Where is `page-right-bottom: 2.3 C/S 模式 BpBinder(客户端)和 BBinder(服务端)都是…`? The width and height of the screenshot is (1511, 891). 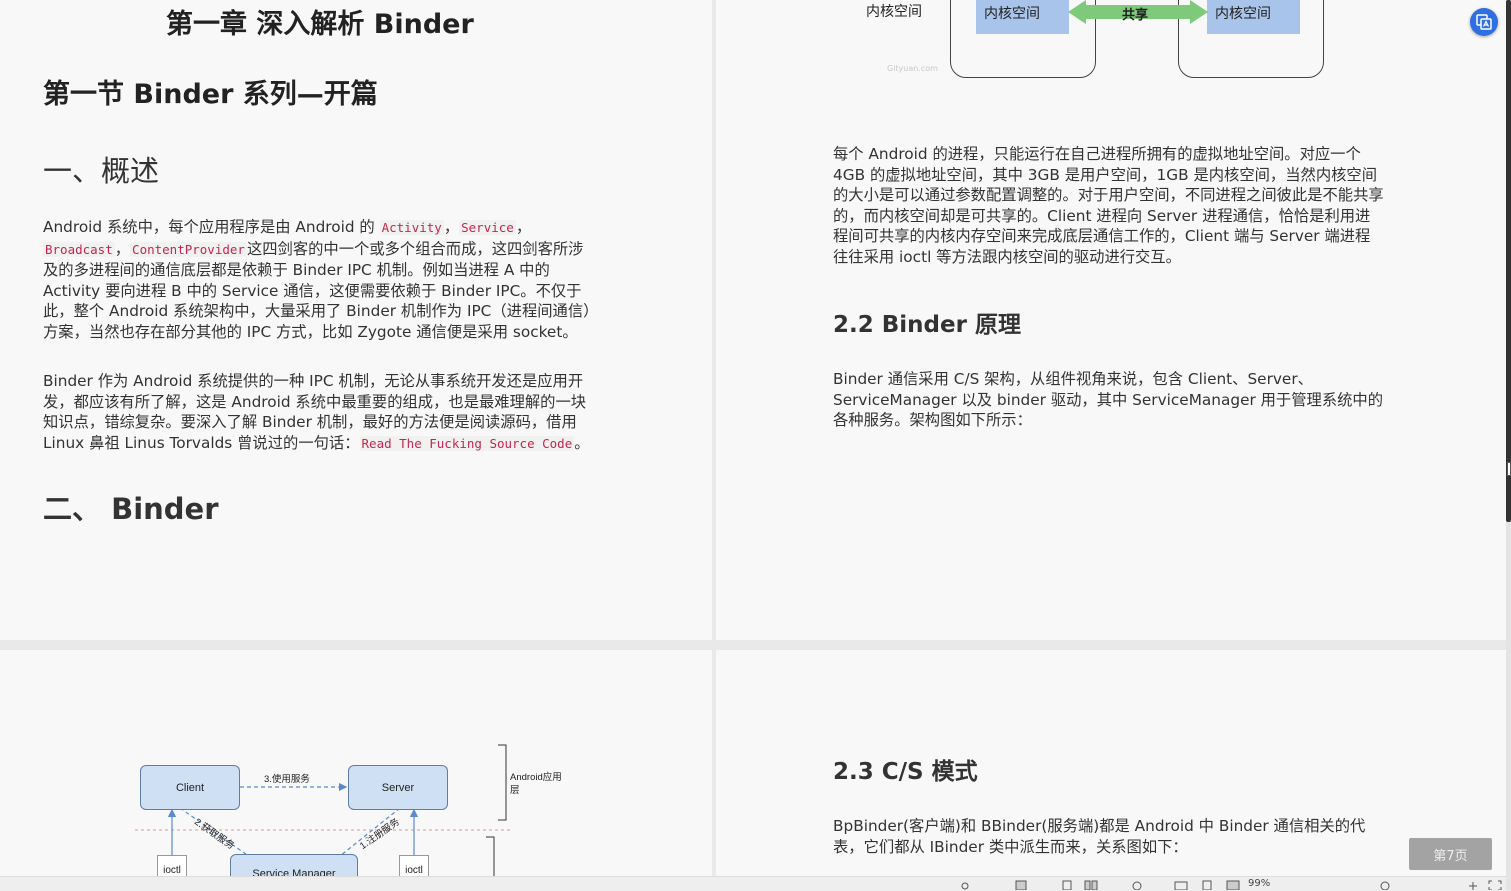 page-right-bottom: 2.3 C/S 模式 BpBinder(客户端)和 BBinder(服务端)都是… is located at coordinates (1111, 770).